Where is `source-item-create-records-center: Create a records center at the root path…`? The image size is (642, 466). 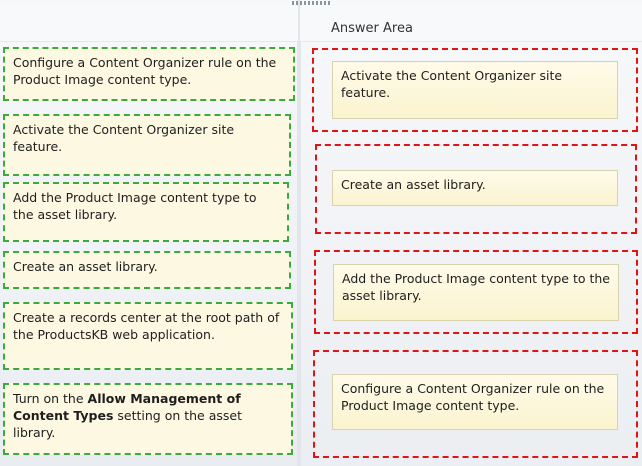 source-item-create-records-center: Create a records center at the root path… is located at coordinates (148, 336).